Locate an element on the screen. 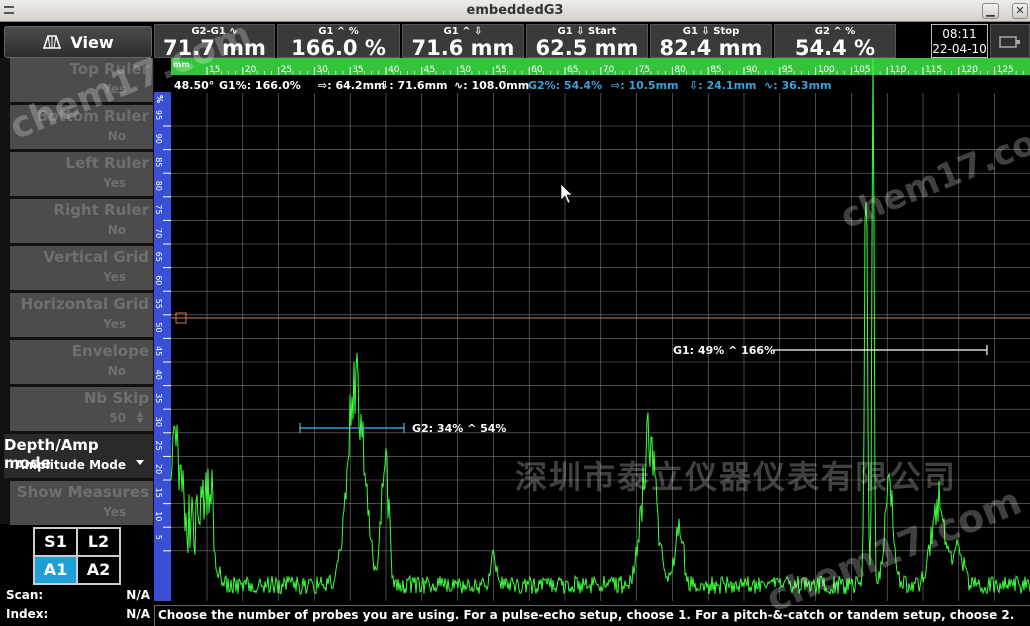  probe-button-a1: A1 is located at coordinates (55, 570).